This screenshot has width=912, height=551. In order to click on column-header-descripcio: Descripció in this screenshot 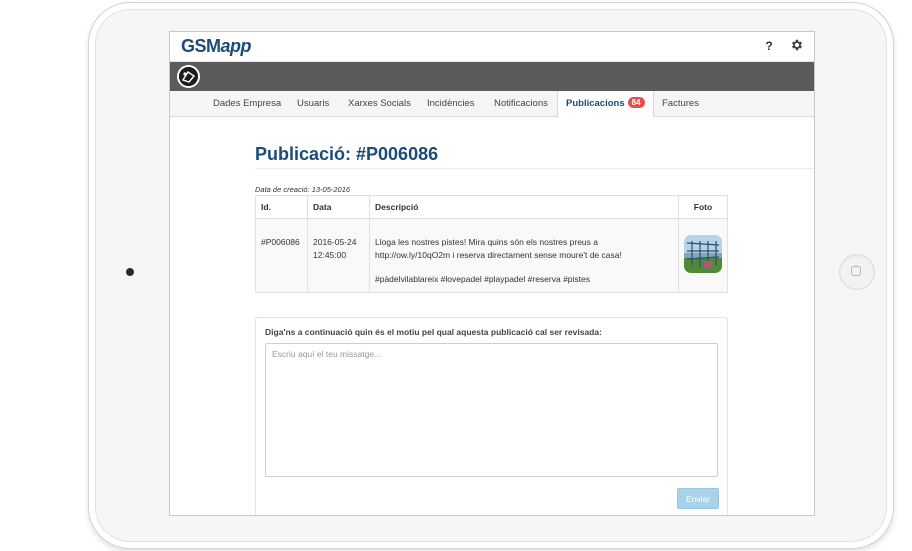, I will do `click(524, 207)`.